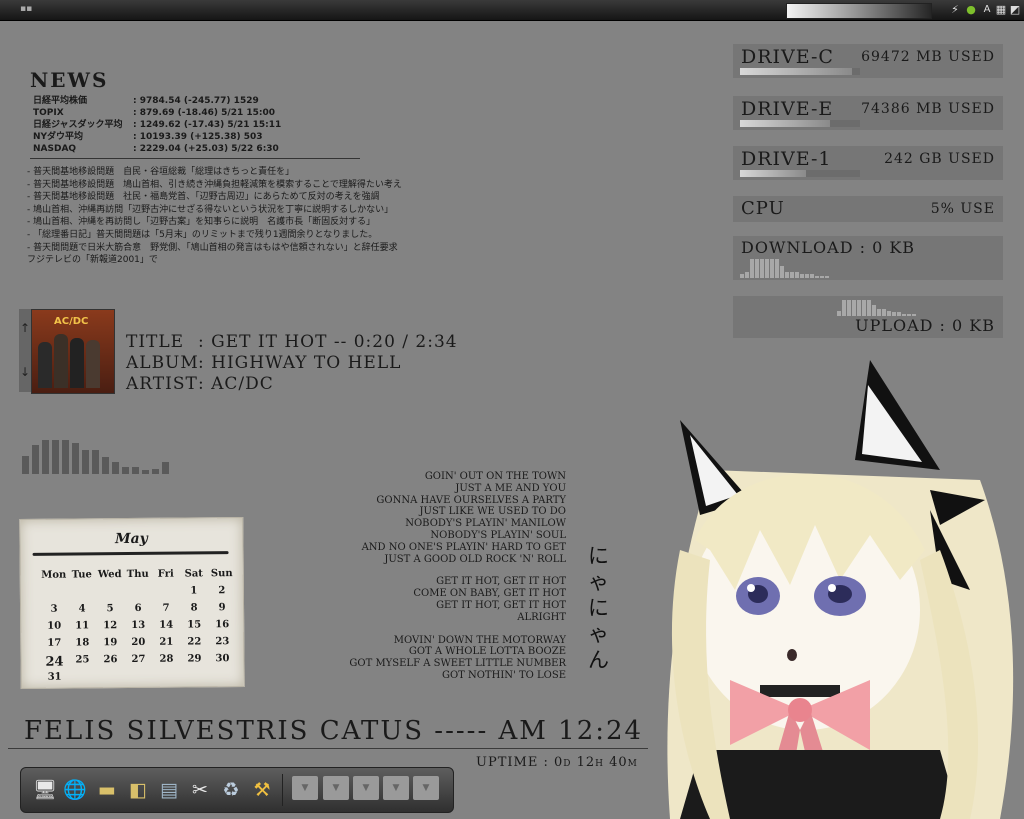 The image size is (1024, 819). What do you see at coordinates (81, 575) in the screenshot?
I see `calendar-weekday: Tue` at bounding box center [81, 575].